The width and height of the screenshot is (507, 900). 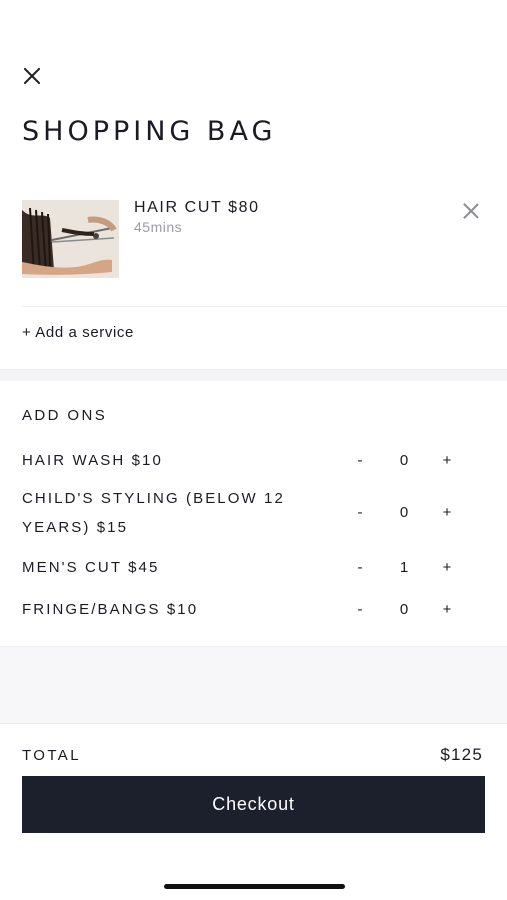 What do you see at coordinates (158, 227) in the screenshot?
I see `item-duration: 45mins` at bounding box center [158, 227].